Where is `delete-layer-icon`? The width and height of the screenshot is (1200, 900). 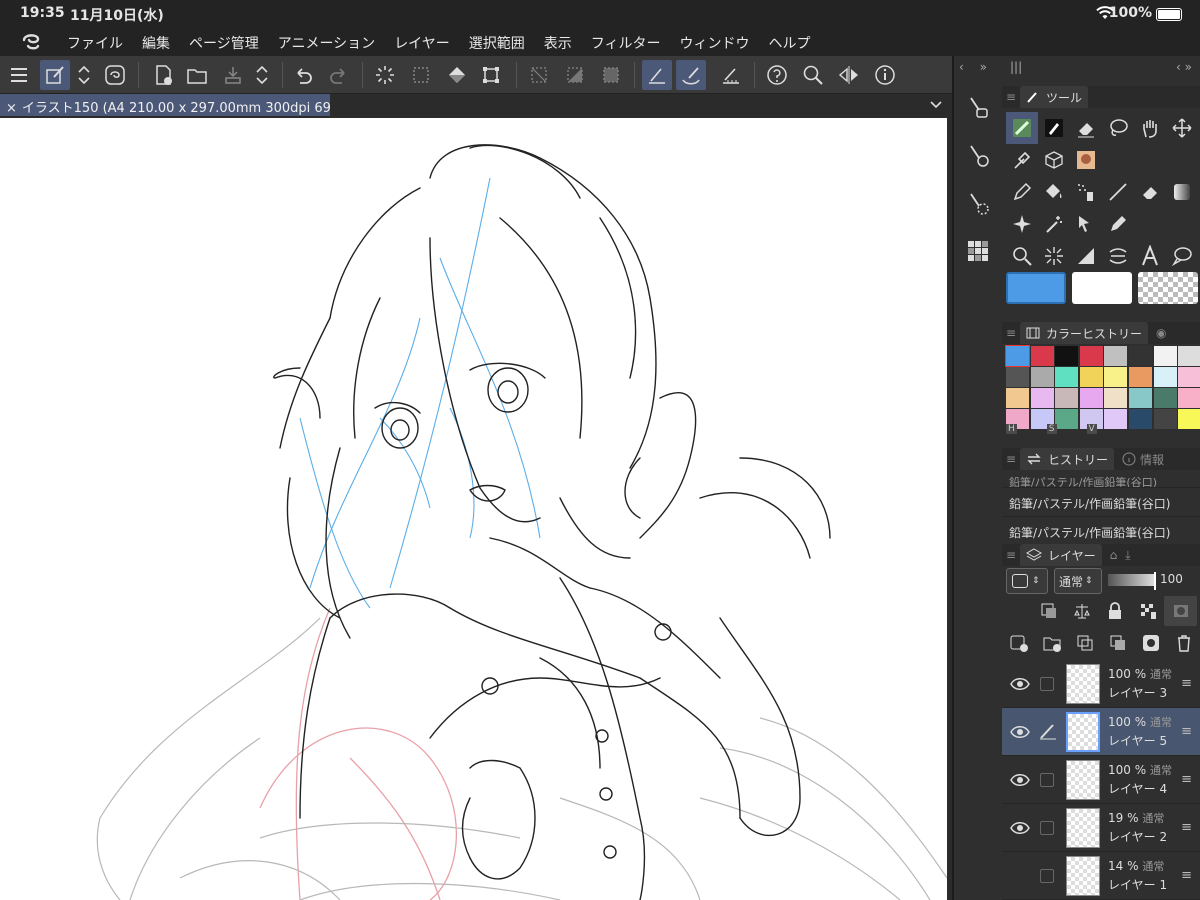 delete-layer-icon is located at coordinates (1183, 643).